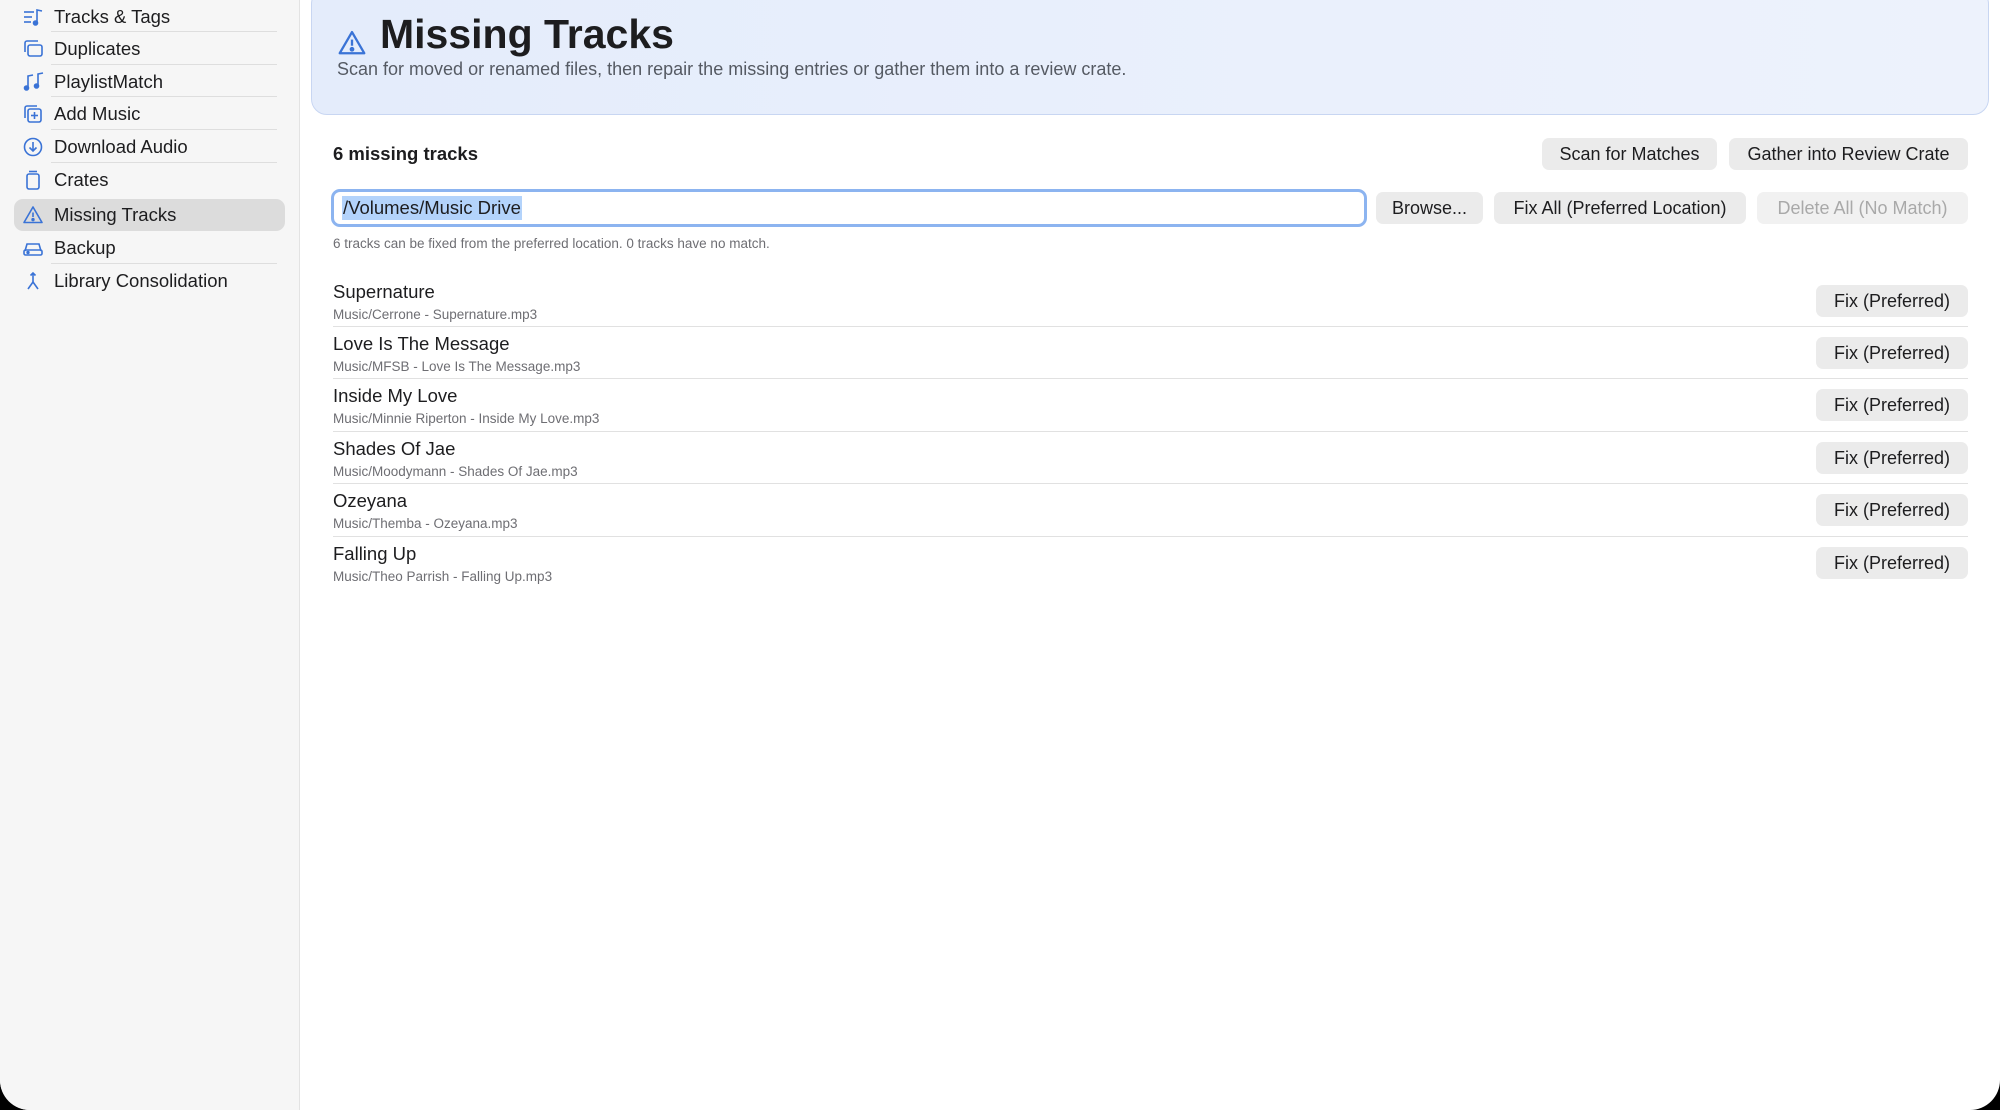 This screenshot has width=2000, height=1110. What do you see at coordinates (375, 553) in the screenshot?
I see `track-title: Falling Up` at bounding box center [375, 553].